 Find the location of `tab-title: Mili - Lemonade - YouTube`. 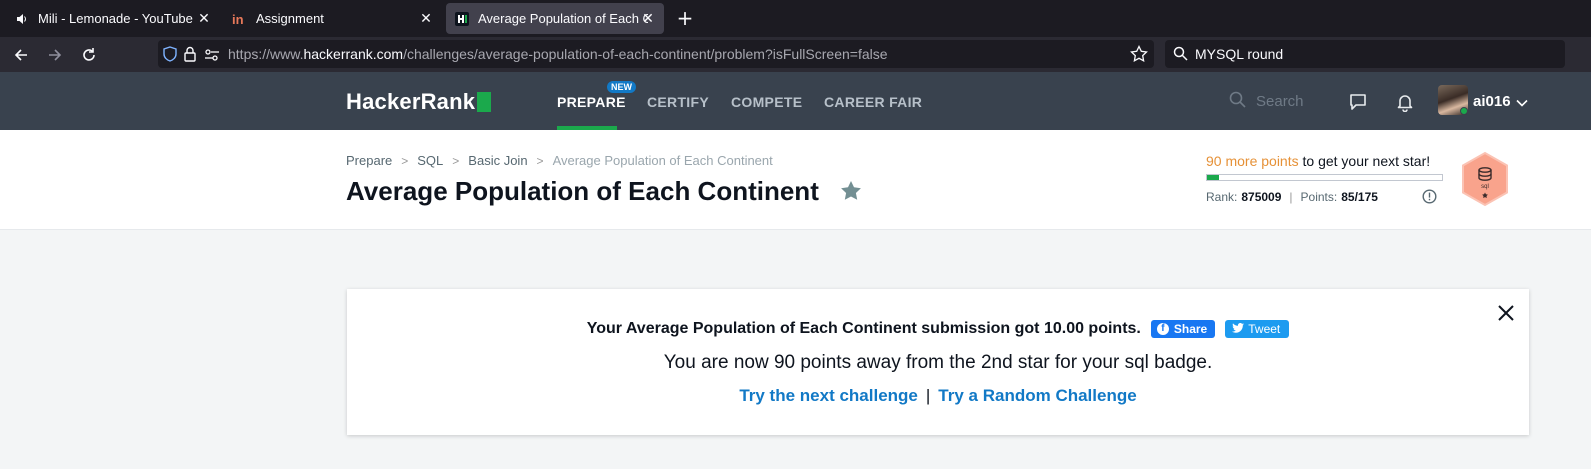

tab-title: Mili - Lemonade - YouTube is located at coordinates (115, 18).